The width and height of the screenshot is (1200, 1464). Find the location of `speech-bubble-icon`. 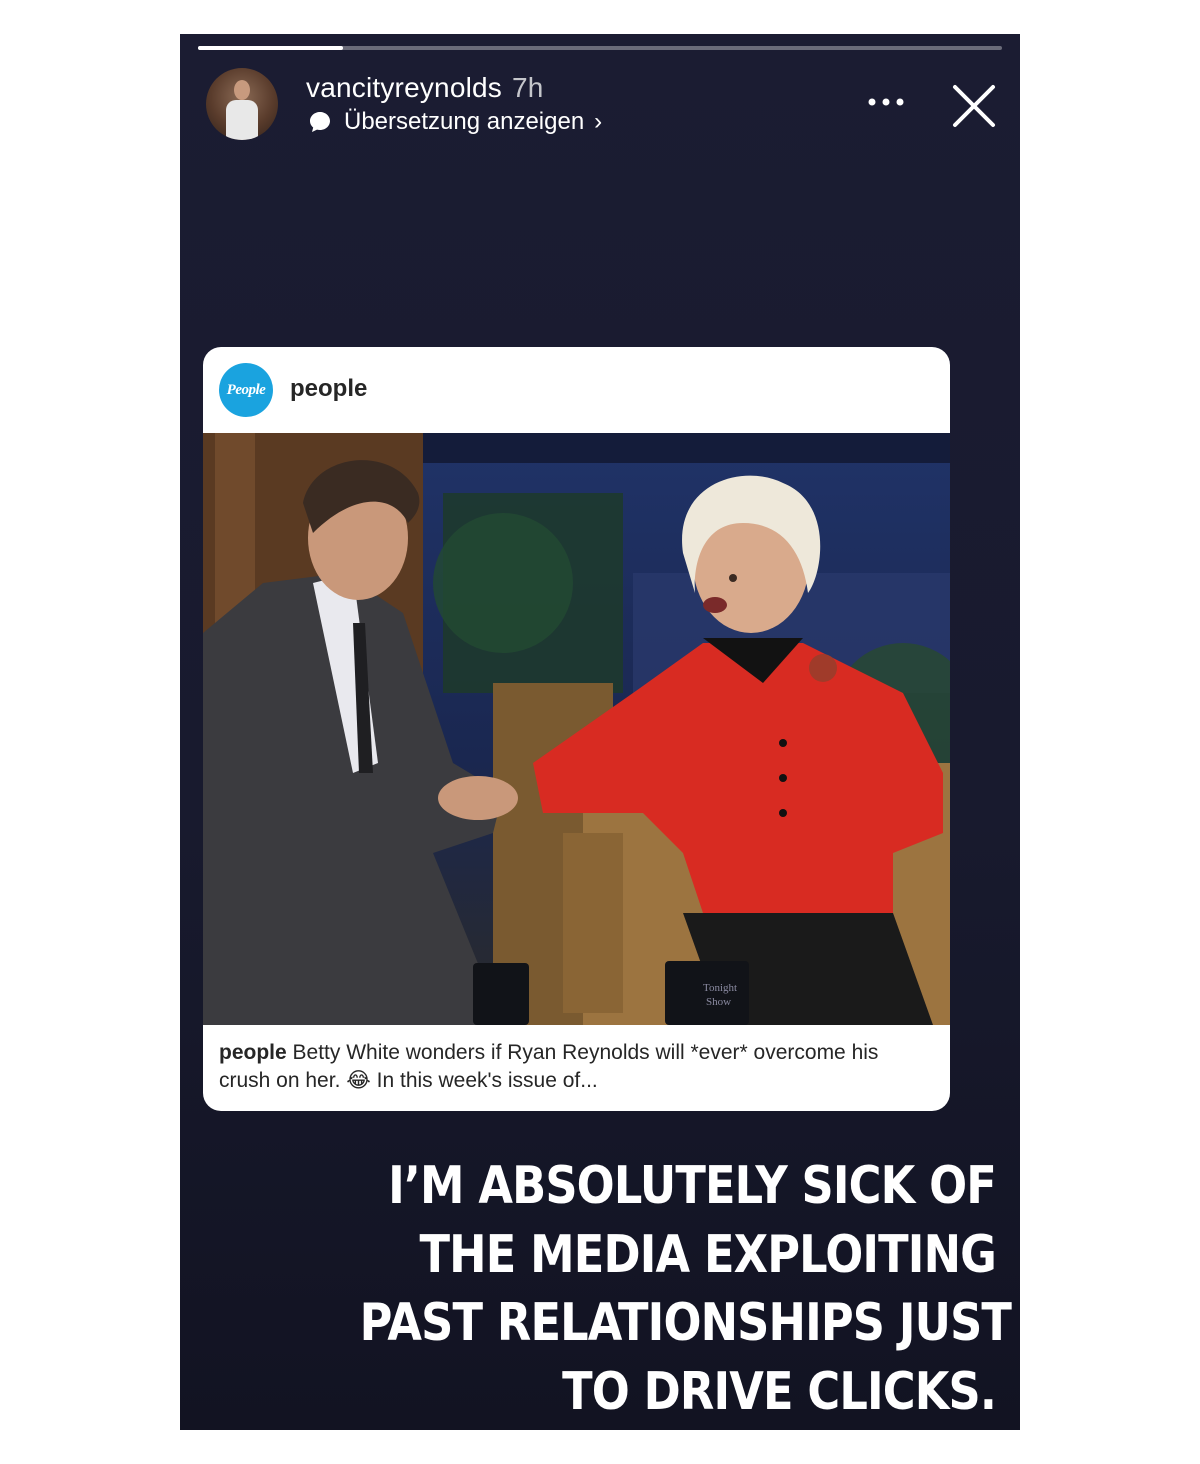

speech-bubble-icon is located at coordinates (320, 122).